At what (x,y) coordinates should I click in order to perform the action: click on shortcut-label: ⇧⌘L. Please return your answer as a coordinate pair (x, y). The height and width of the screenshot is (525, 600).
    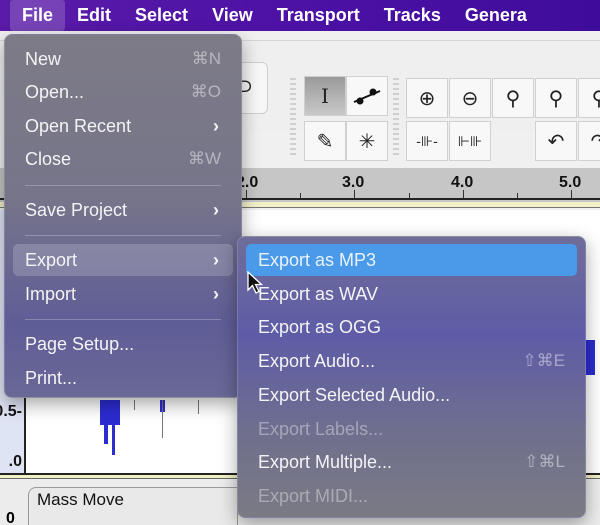
    Looking at the image, I should click on (544, 461).